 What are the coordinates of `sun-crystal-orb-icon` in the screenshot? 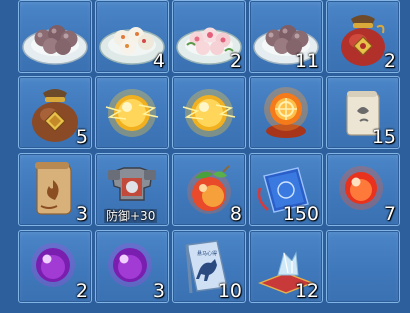 It's located at (286, 112).